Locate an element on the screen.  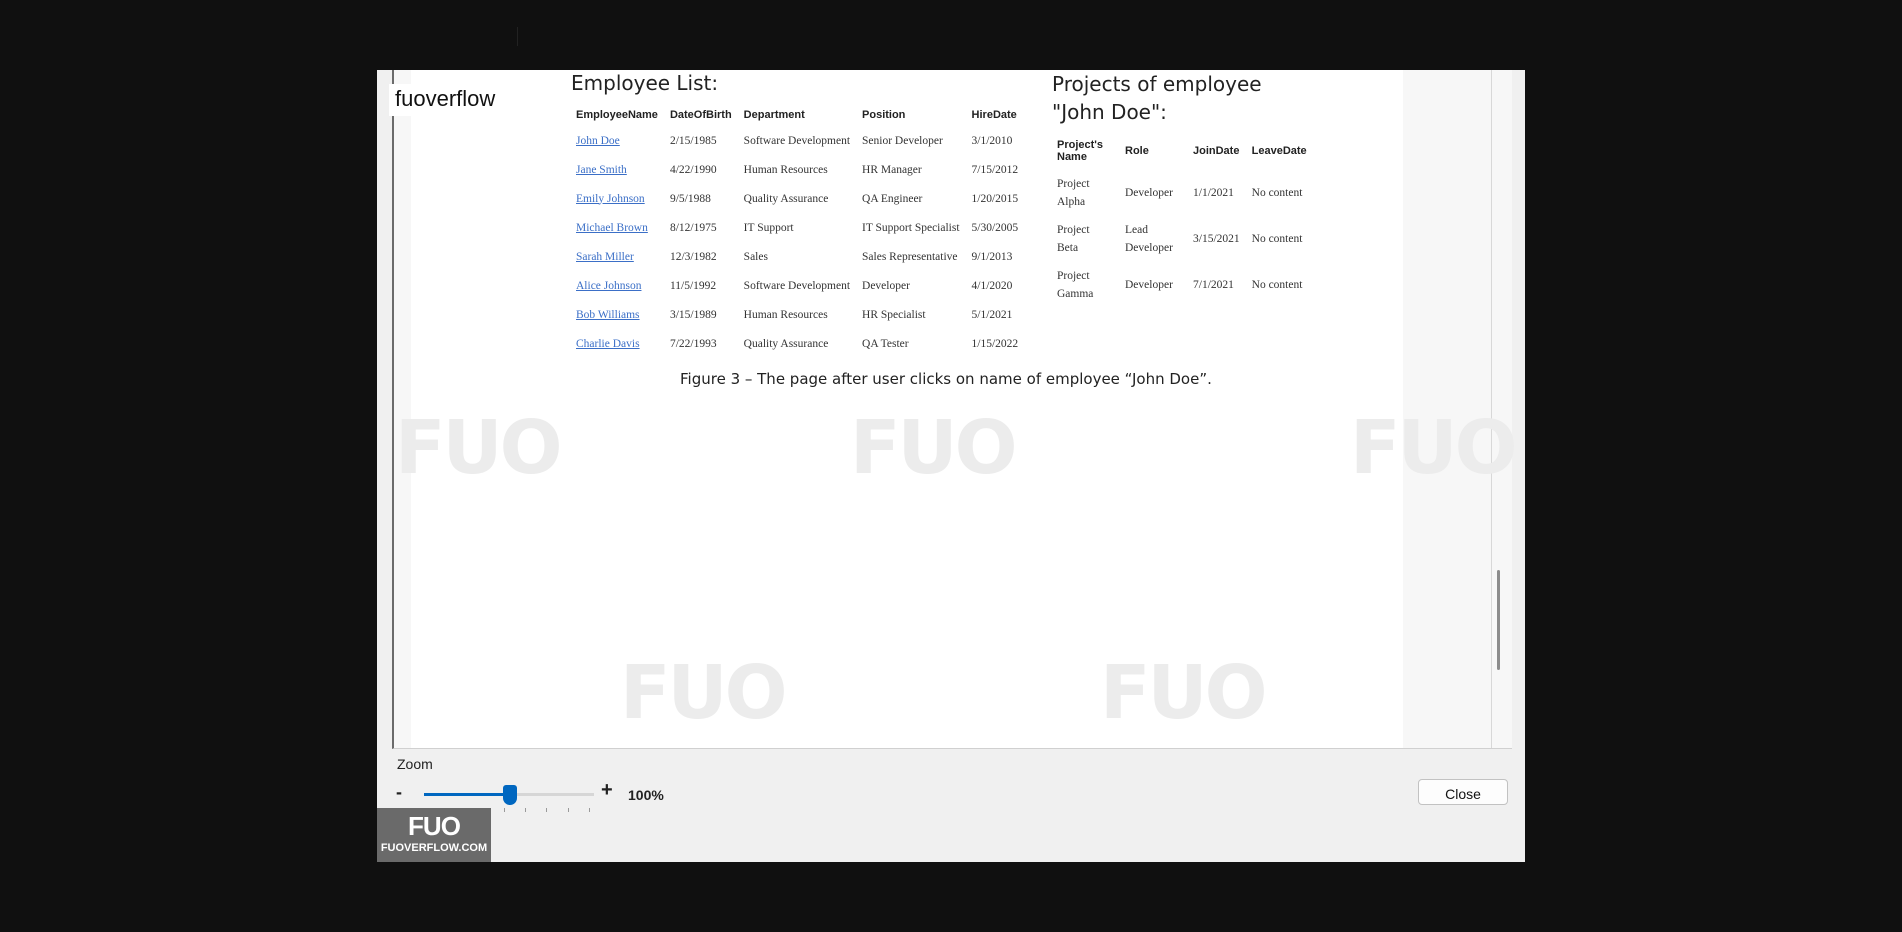
close-button: Close is located at coordinates (1463, 792).